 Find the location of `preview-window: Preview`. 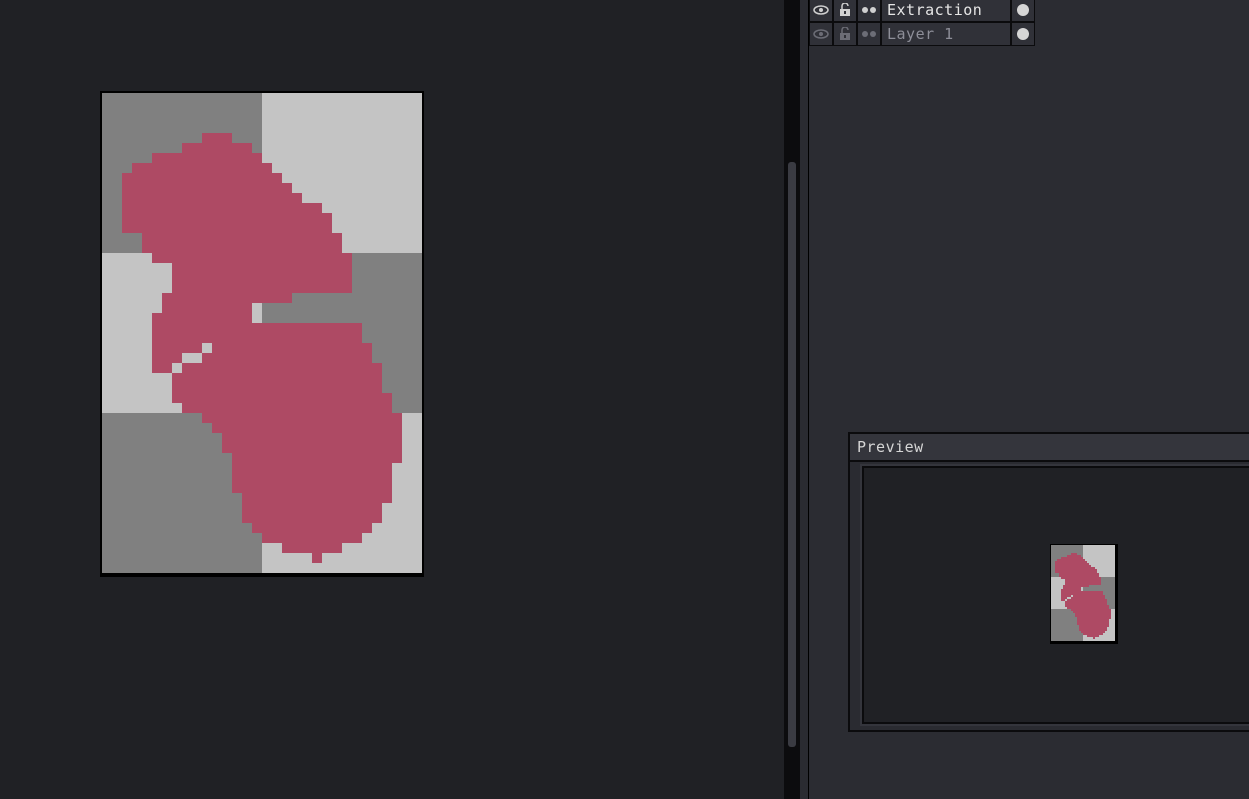

preview-window: Preview is located at coordinates (1048, 582).